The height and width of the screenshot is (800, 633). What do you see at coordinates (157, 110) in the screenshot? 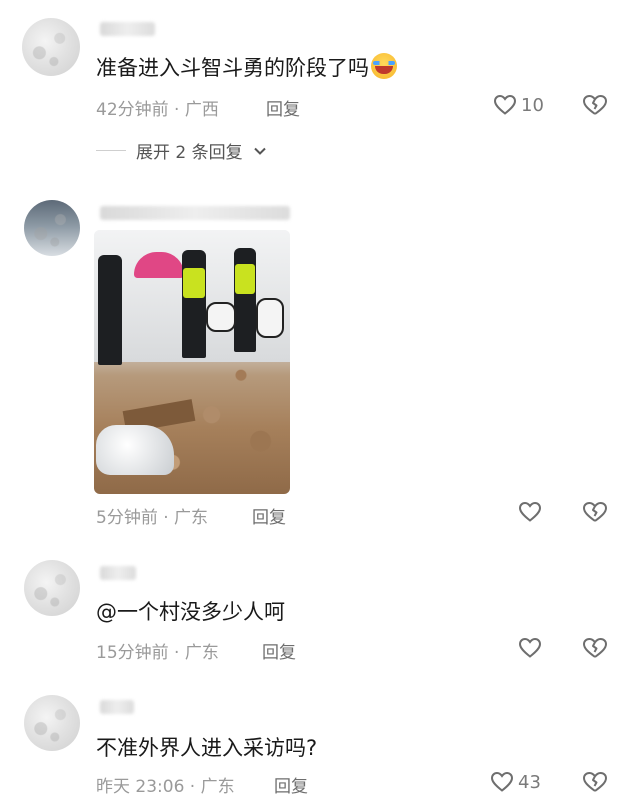
I see `comment-meta: 42分钟前 · 广西` at bounding box center [157, 110].